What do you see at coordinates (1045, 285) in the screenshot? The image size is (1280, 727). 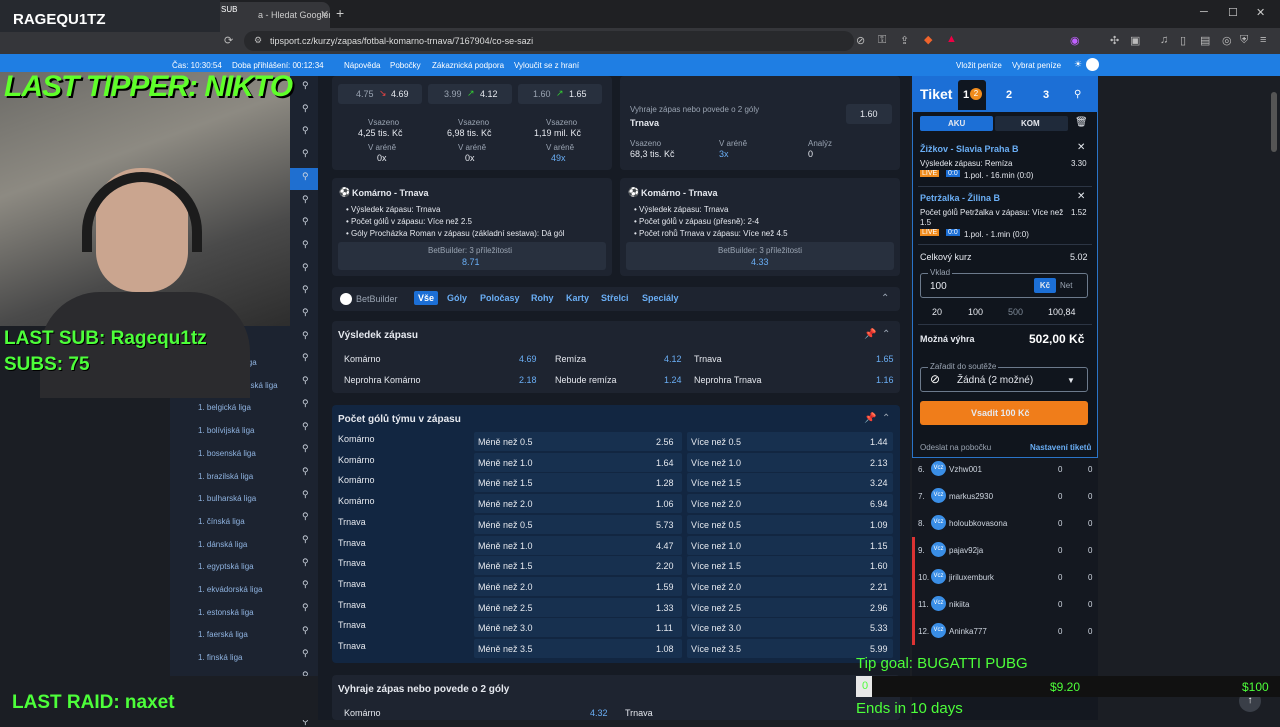 I see `currency-kc-button: Kč` at bounding box center [1045, 285].